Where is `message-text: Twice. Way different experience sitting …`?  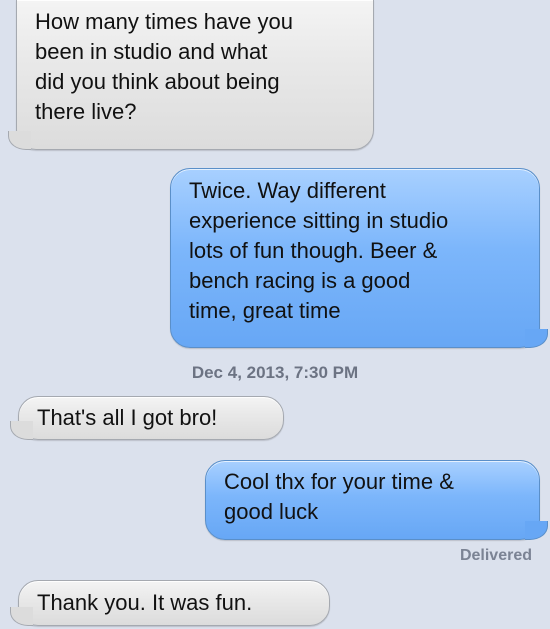
message-text: Twice. Way different experience sitting … is located at coordinates (319, 250).